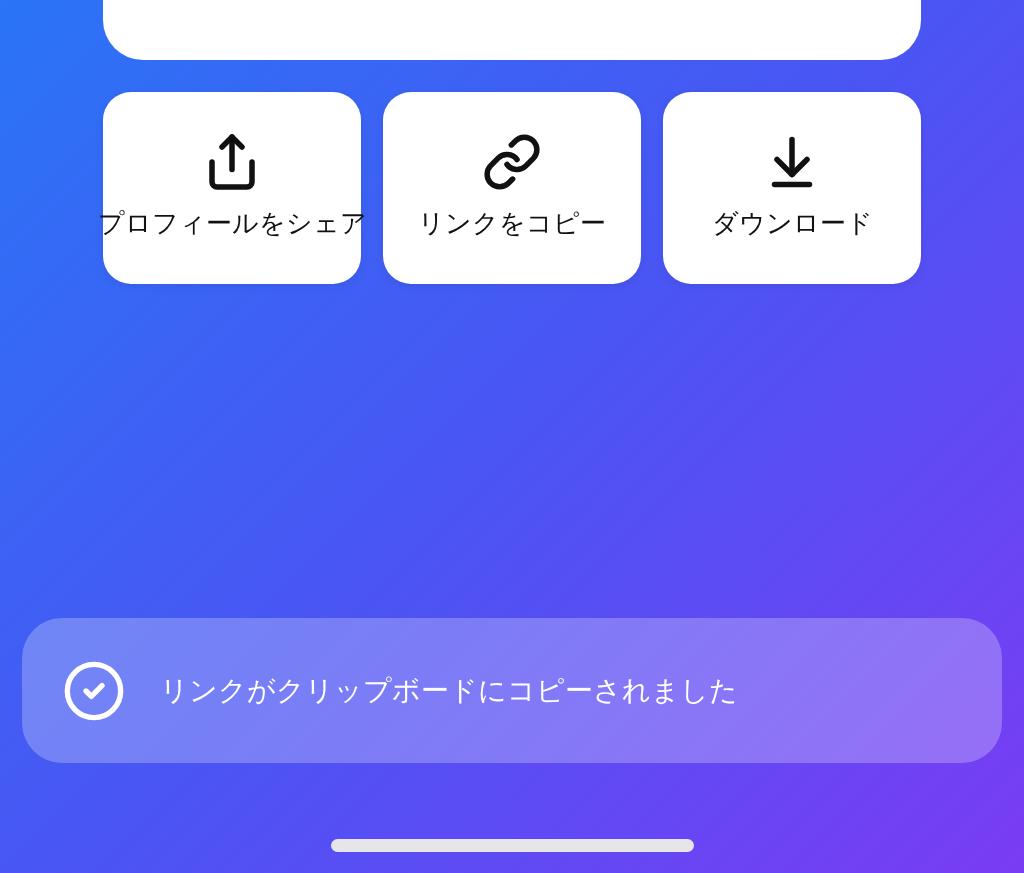  Describe the element at coordinates (449, 690) in the screenshot. I see `toast-message: リンクがクリップボードにコピーされました` at that location.